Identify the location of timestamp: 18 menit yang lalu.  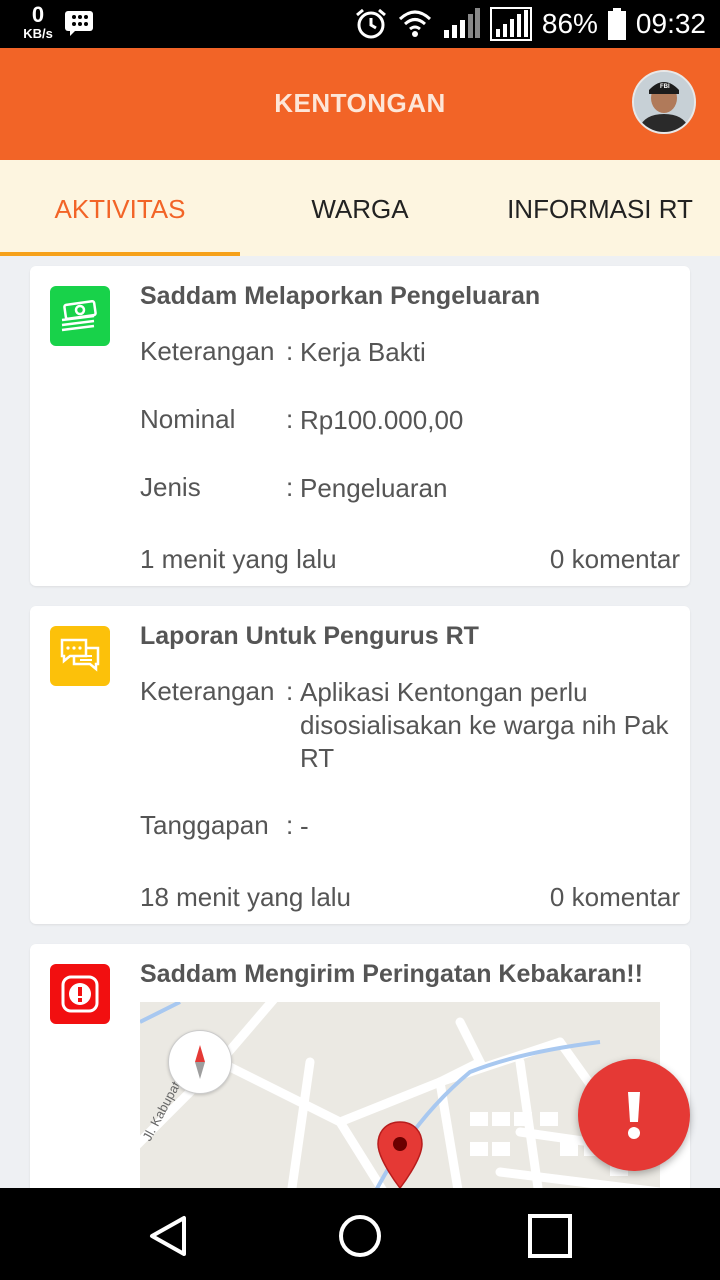
(246, 897).